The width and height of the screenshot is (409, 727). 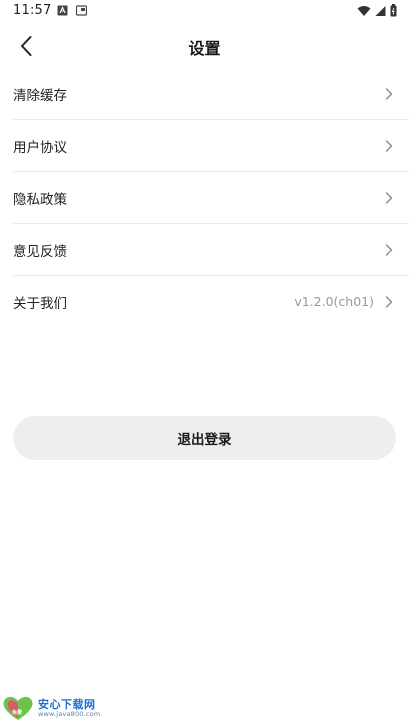 I want to click on menu-item-label: 隐私政策, so click(x=40, y=199).